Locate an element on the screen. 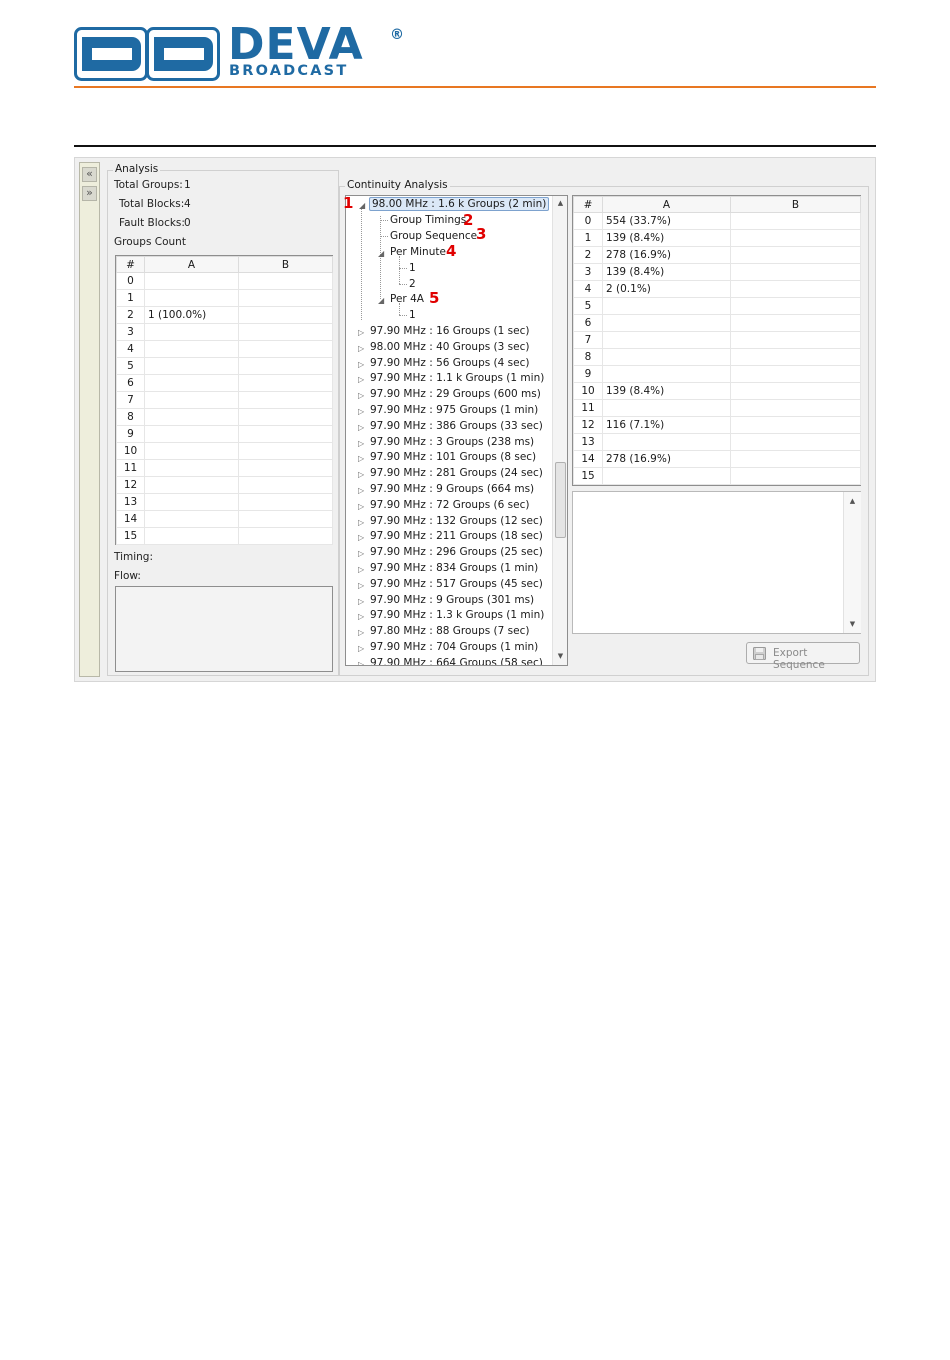 Image resolution: width=950 pixels, height=1360 pixels. tree-item: 97.90 MHz : 704 Groups (1 min) is located at coordinates (454, 647).